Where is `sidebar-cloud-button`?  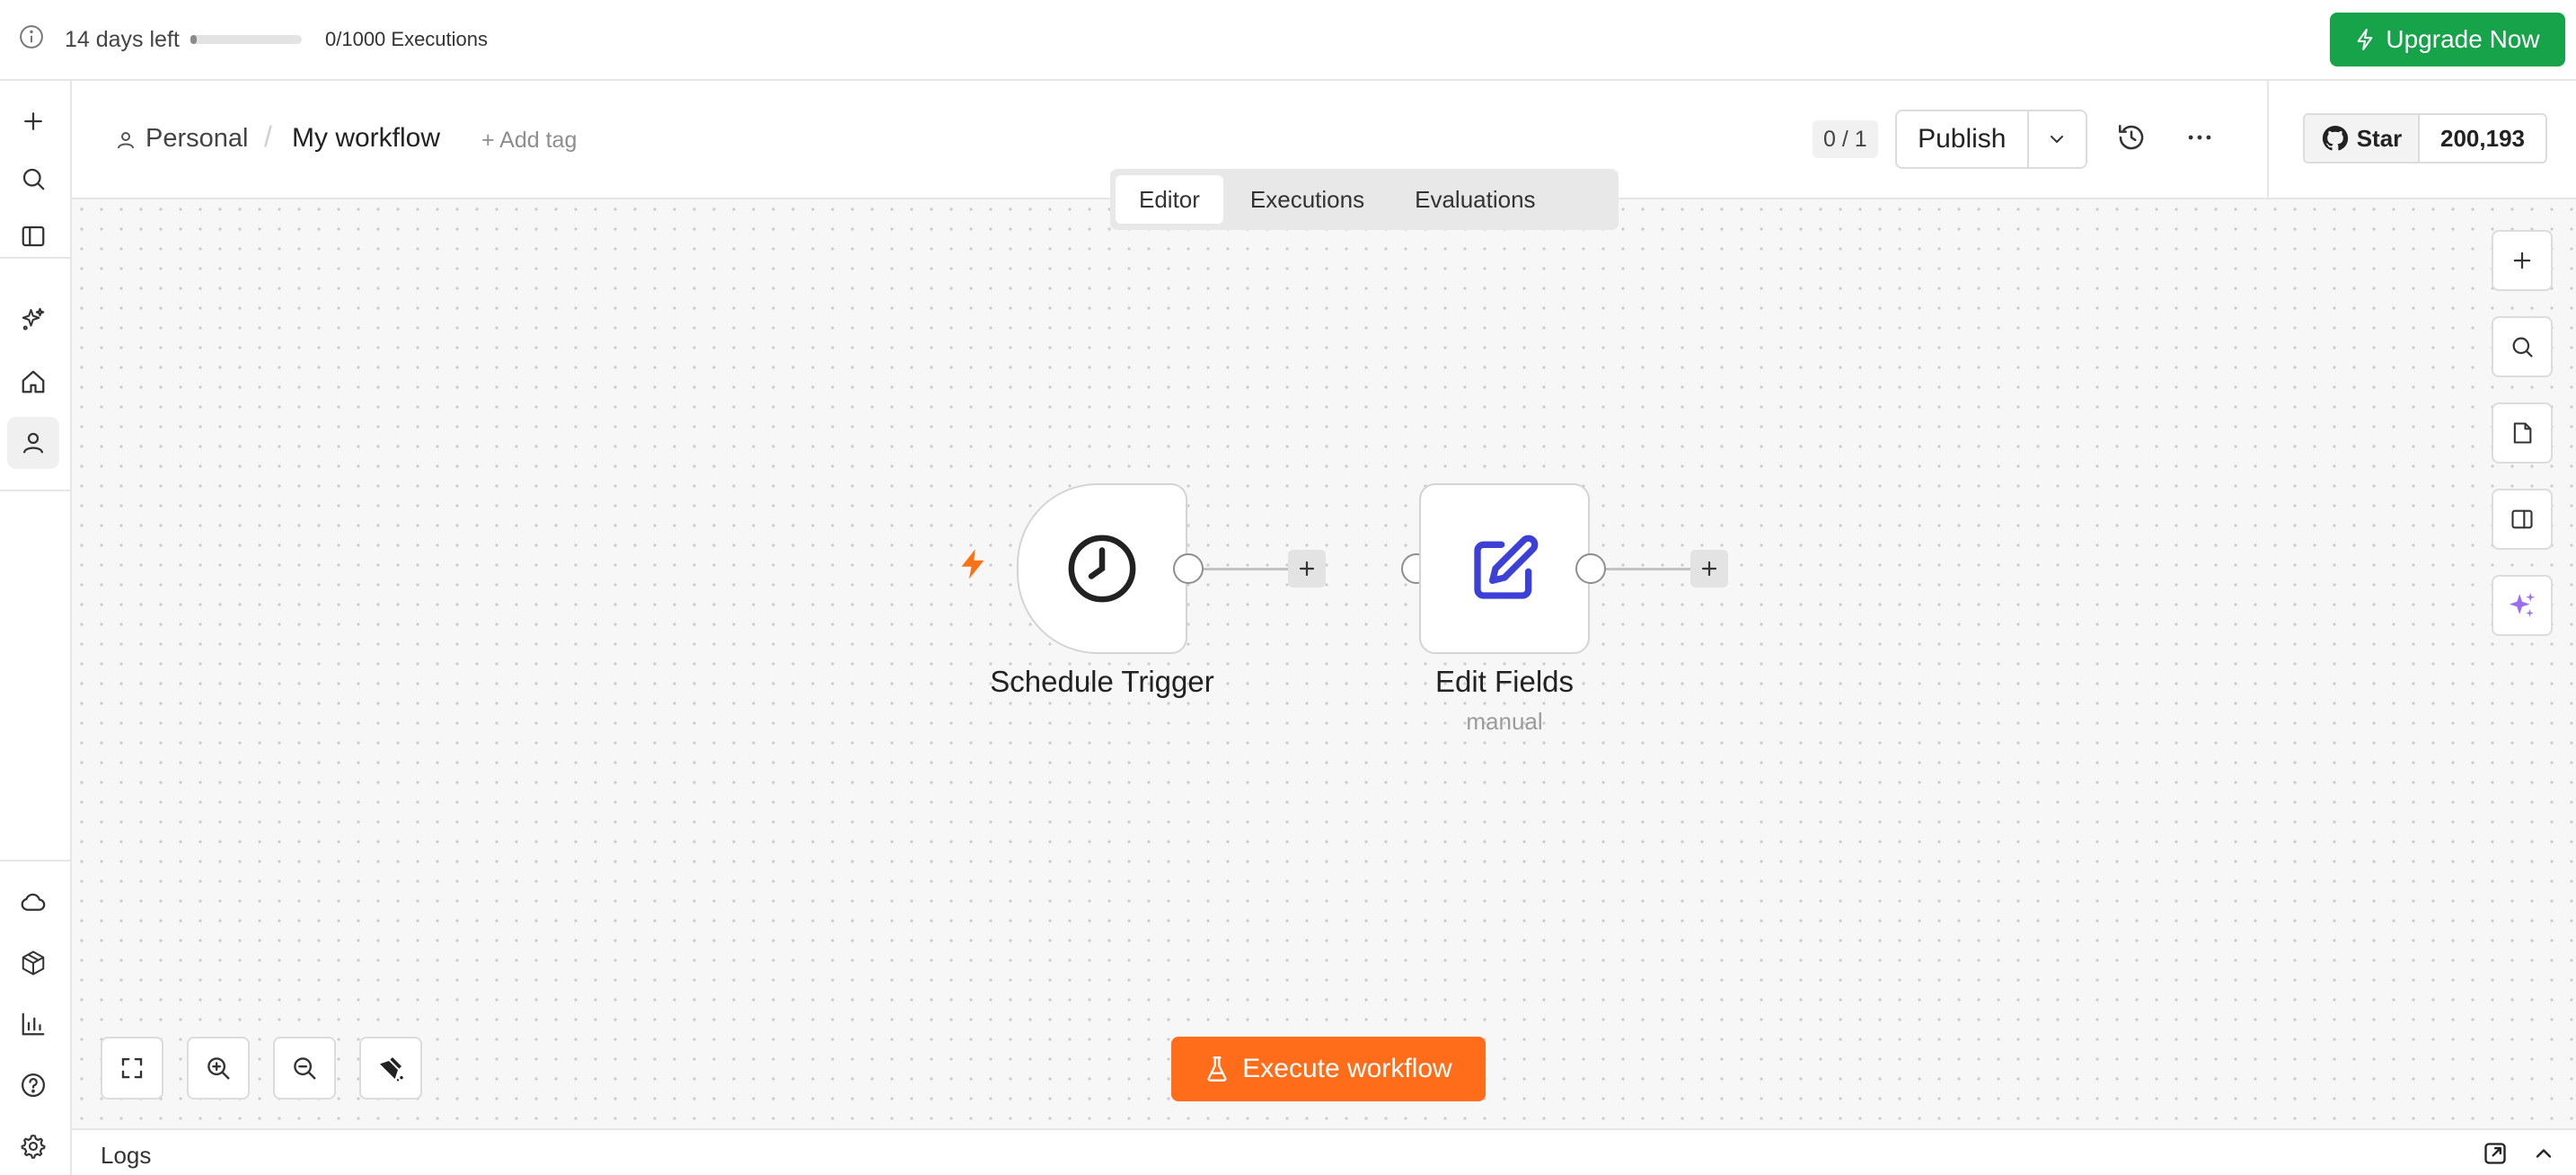
sidebar-cloud-button is located at coordinates (33, 902).